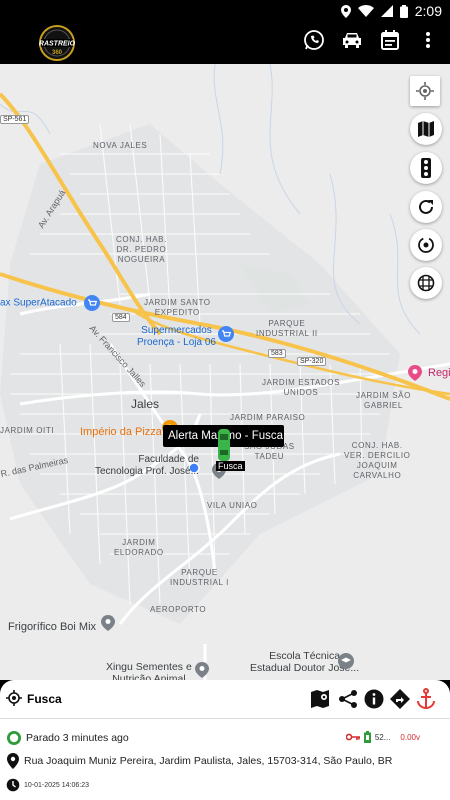 This screenshot has height=800, width=450. I want to click on map-layers-icon, so click(426, 129).